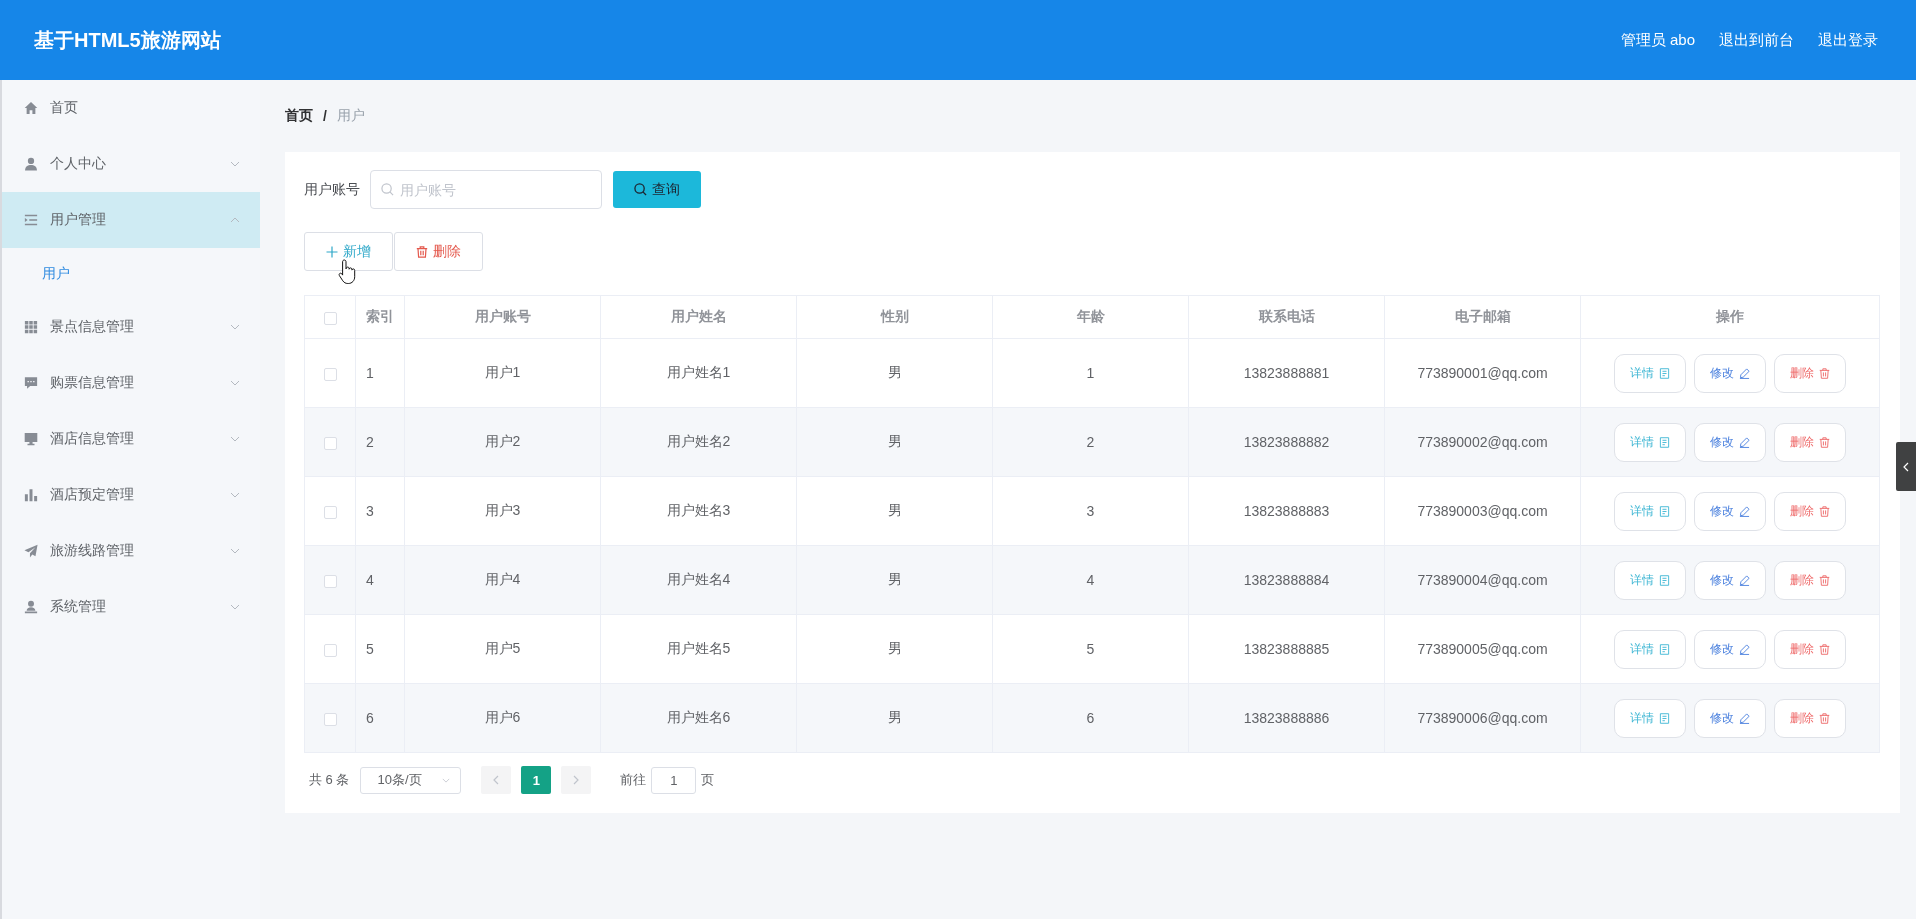  What do you see at coordinates (536, 780) in the screenshot?
I see `page-number-button: 1` at bounding box center [536, 780].